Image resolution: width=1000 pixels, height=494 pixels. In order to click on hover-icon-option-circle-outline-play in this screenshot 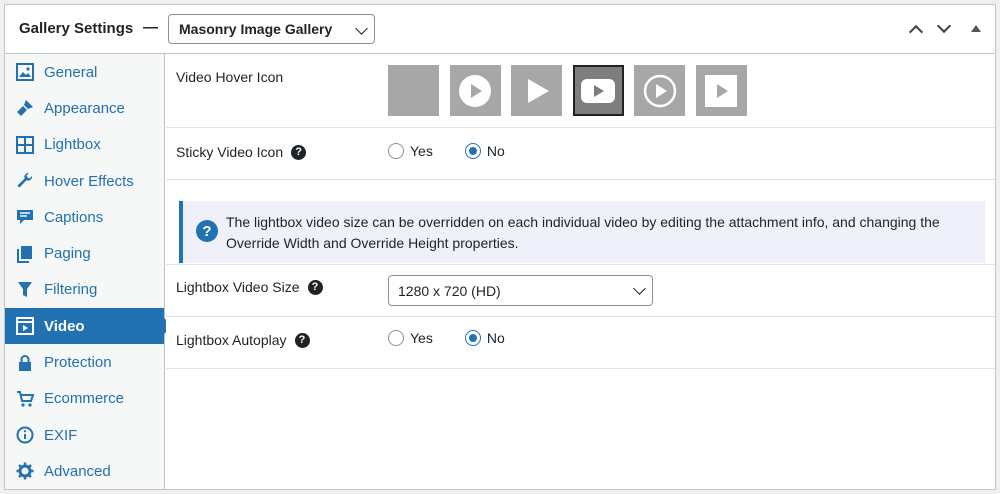, I will do `click(659, 90)`.